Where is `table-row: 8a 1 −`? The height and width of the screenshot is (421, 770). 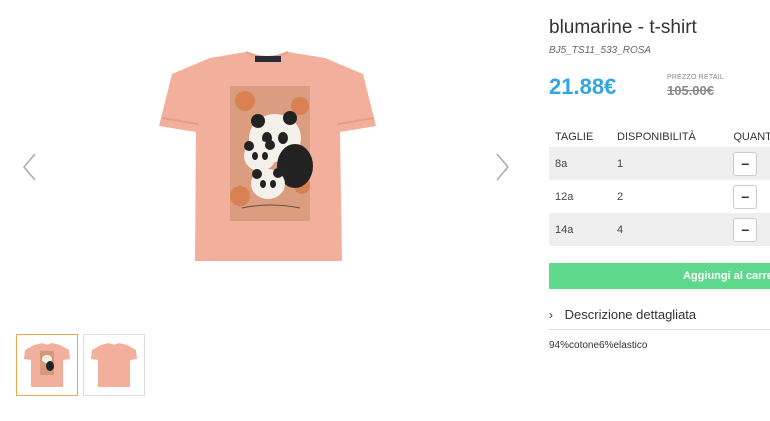 table-row: 8a 1 − is located at coordinates (659, 163).